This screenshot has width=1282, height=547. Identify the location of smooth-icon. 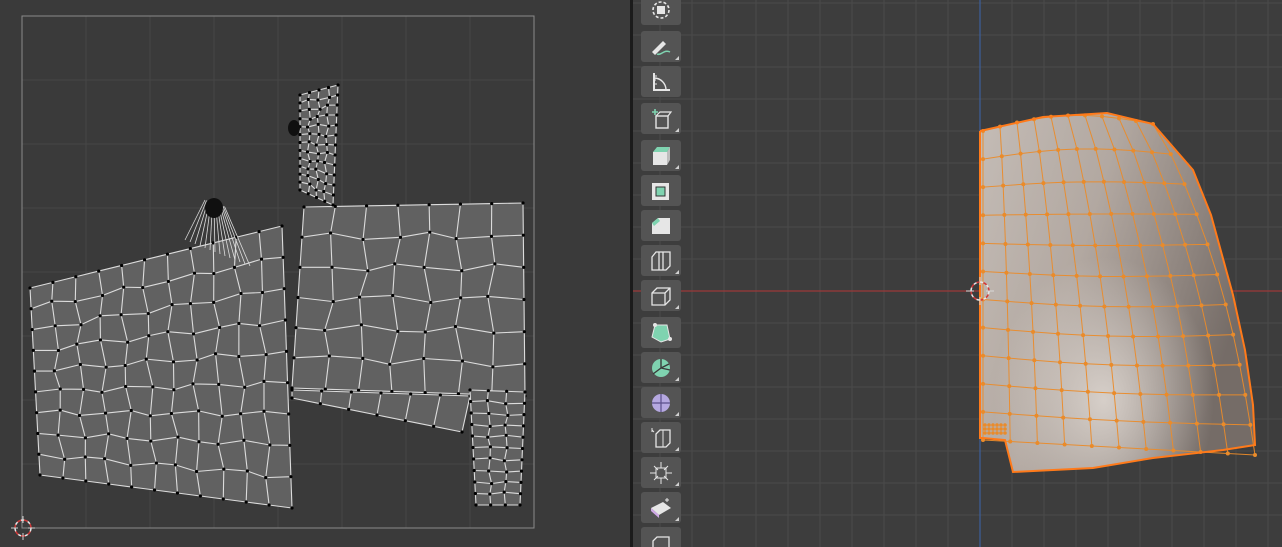
(661, 402).